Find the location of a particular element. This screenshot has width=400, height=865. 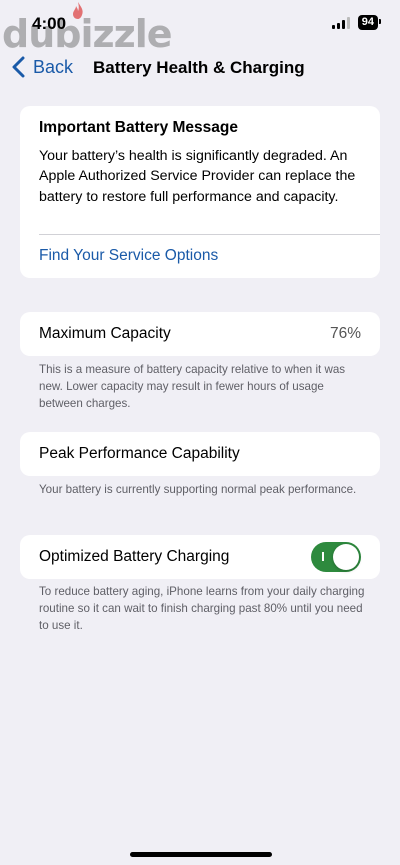

flame-icon is located at coordinates (78, 10).